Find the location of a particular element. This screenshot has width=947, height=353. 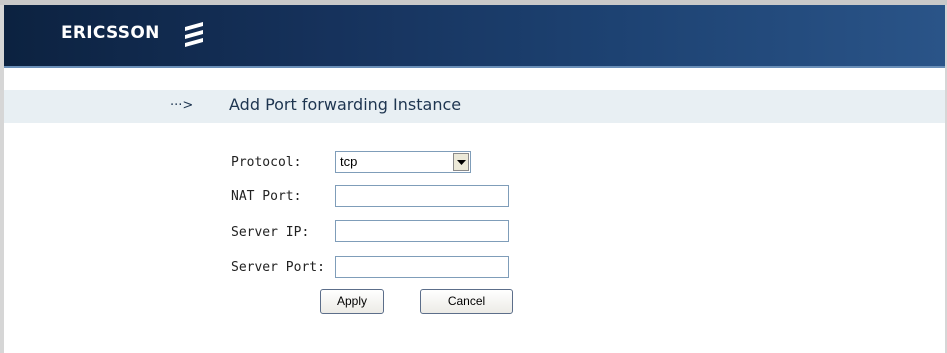

ericsson-logo-icon is located at coordinates (194, 34).